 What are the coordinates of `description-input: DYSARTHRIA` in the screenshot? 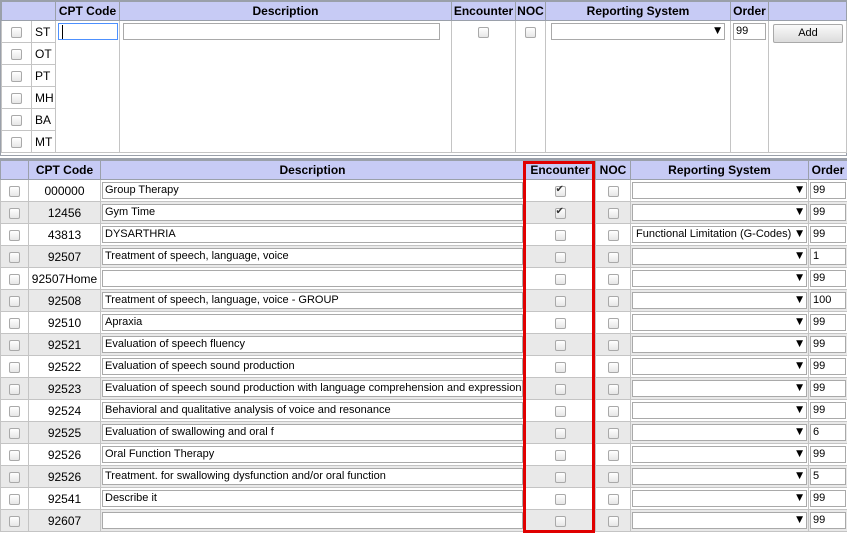 It's located at (312, 234).